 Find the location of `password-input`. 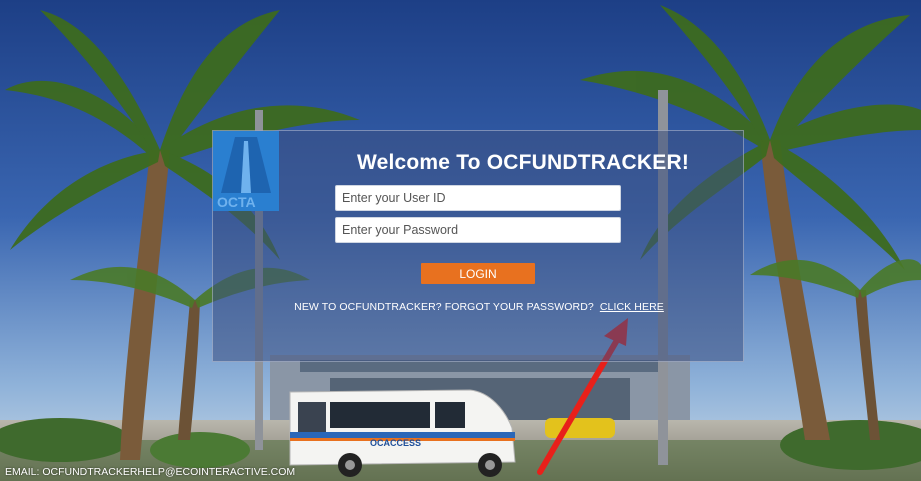

password-input is located at coordinates (478, 230).